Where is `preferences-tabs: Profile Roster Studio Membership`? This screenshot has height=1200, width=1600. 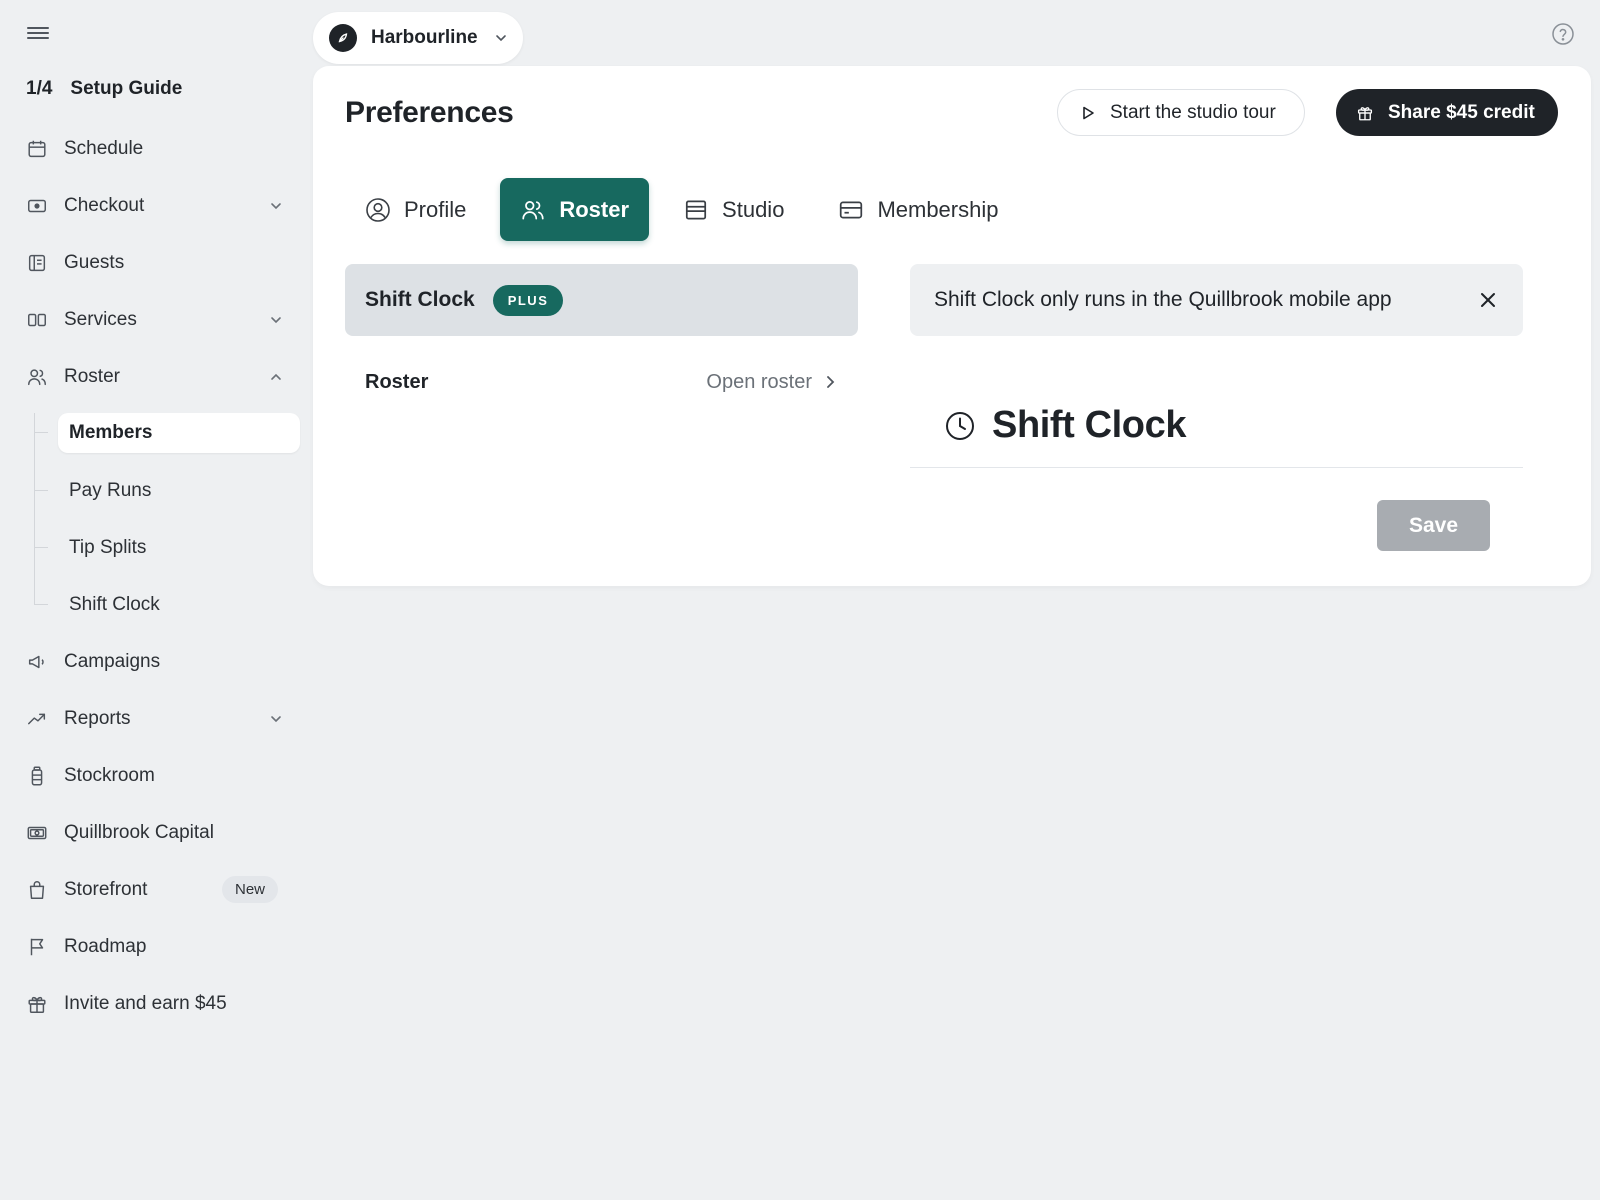 preferences-tabs: Profile Roster Studio Membership is located at coordinates (688, 209).